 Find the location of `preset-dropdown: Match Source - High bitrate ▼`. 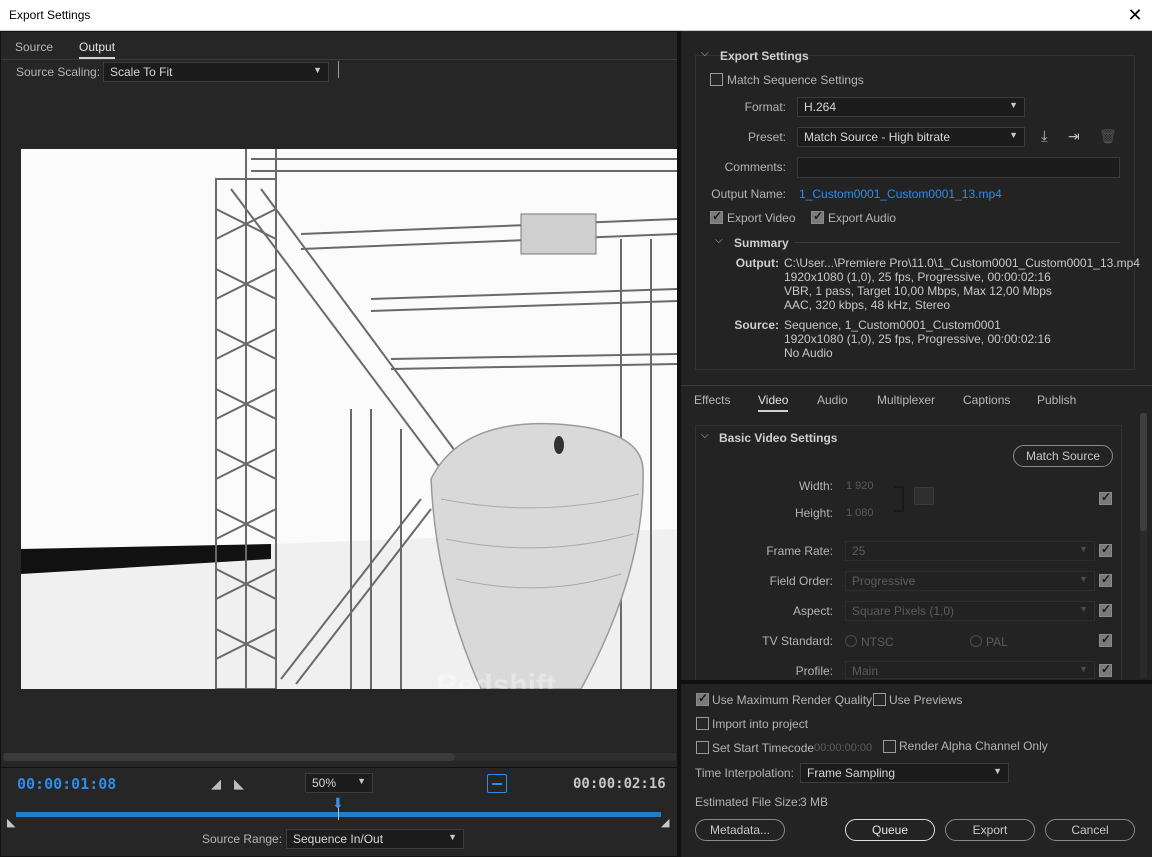

preset-dropdown: Match Source - High bitrate ▼ is located at coordinates (911, 137).